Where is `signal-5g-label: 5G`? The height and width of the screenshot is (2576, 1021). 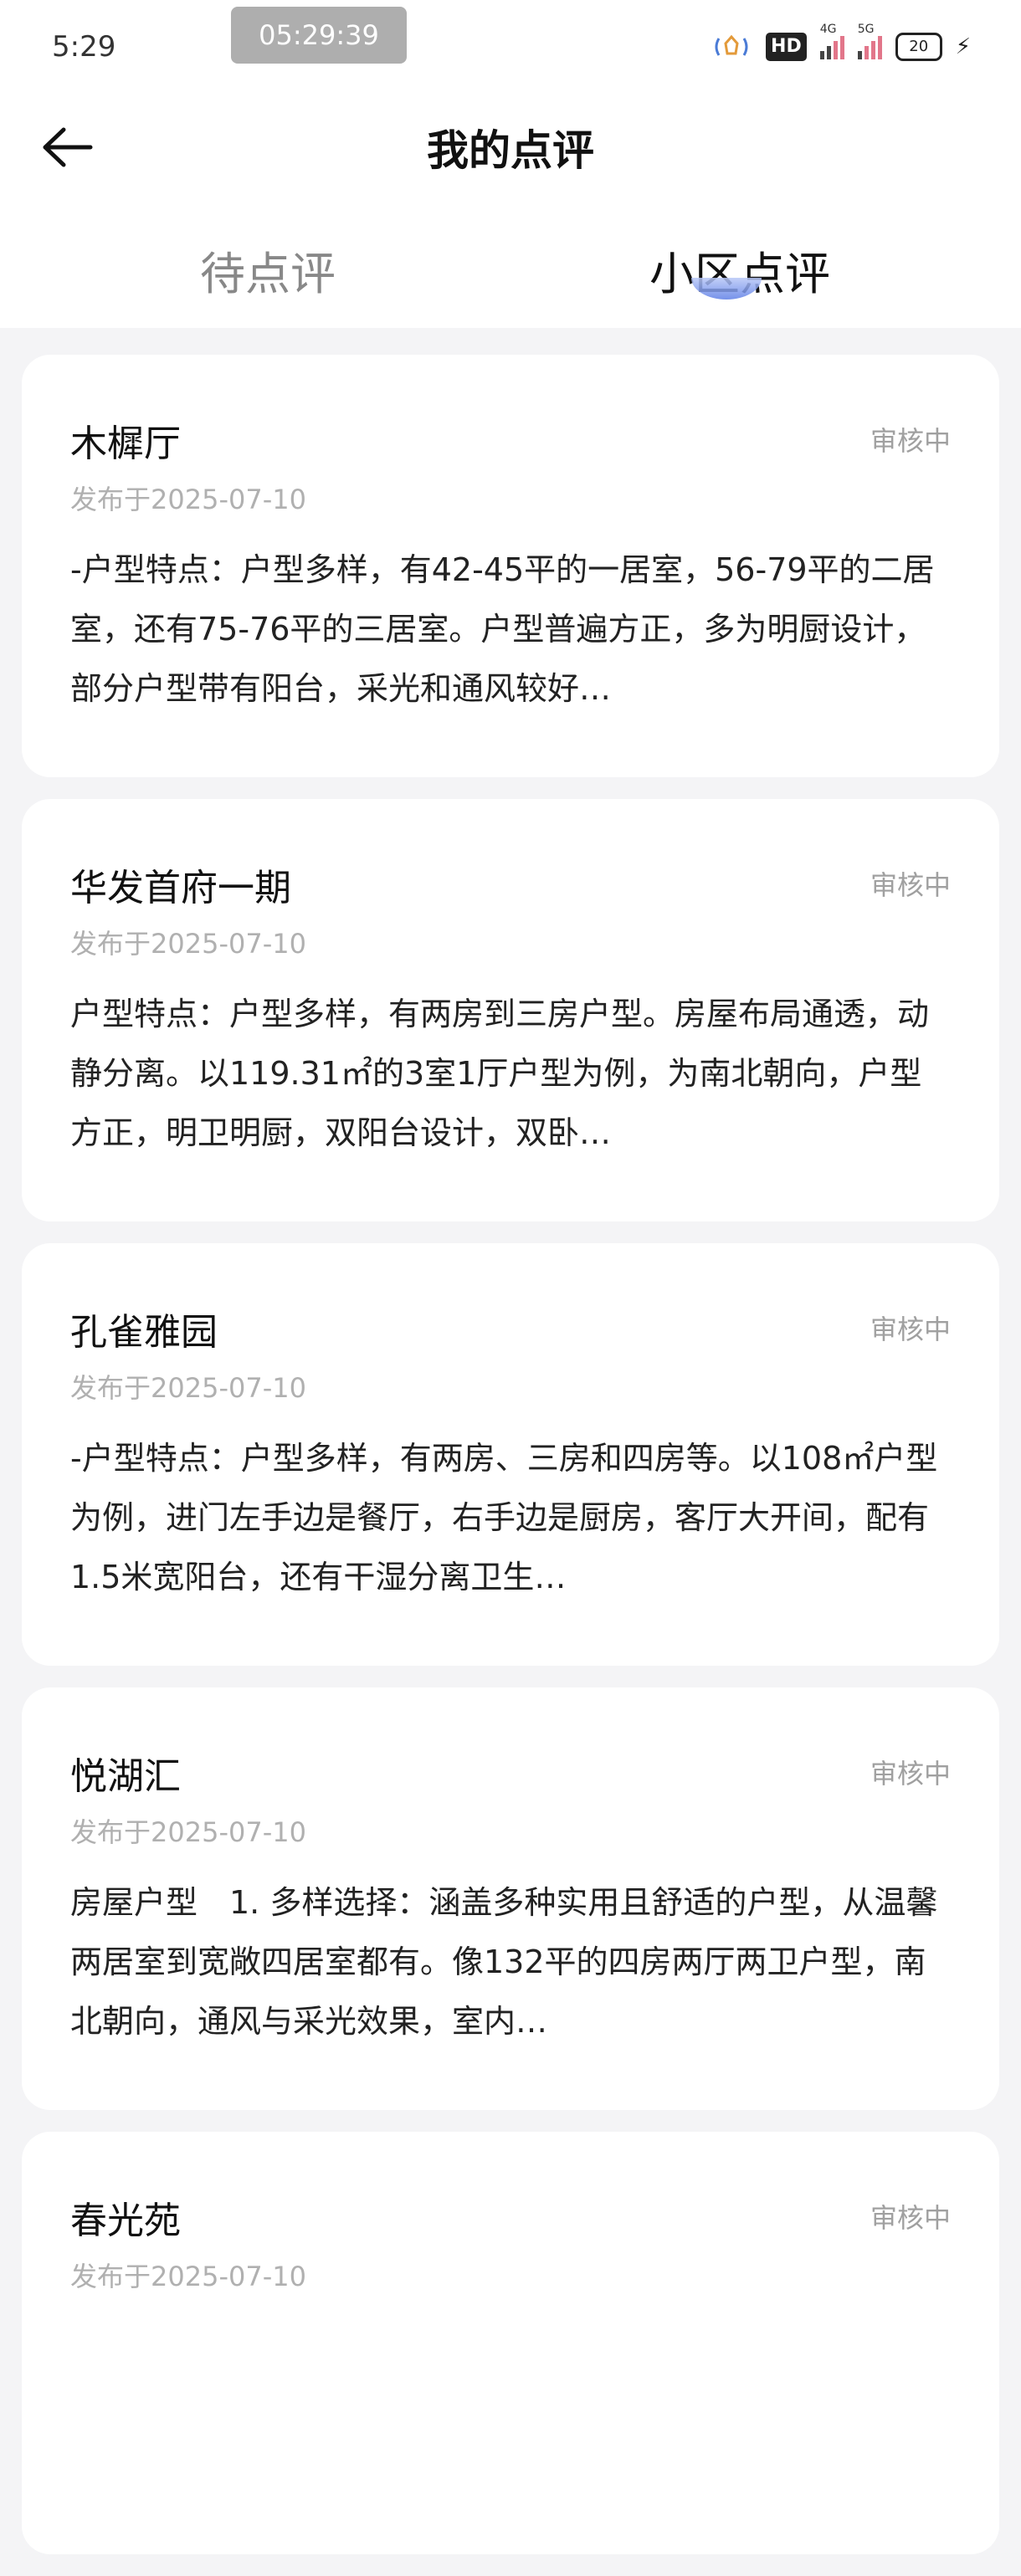 signal-5g-label: 5G is located at coordinates (866, 30).